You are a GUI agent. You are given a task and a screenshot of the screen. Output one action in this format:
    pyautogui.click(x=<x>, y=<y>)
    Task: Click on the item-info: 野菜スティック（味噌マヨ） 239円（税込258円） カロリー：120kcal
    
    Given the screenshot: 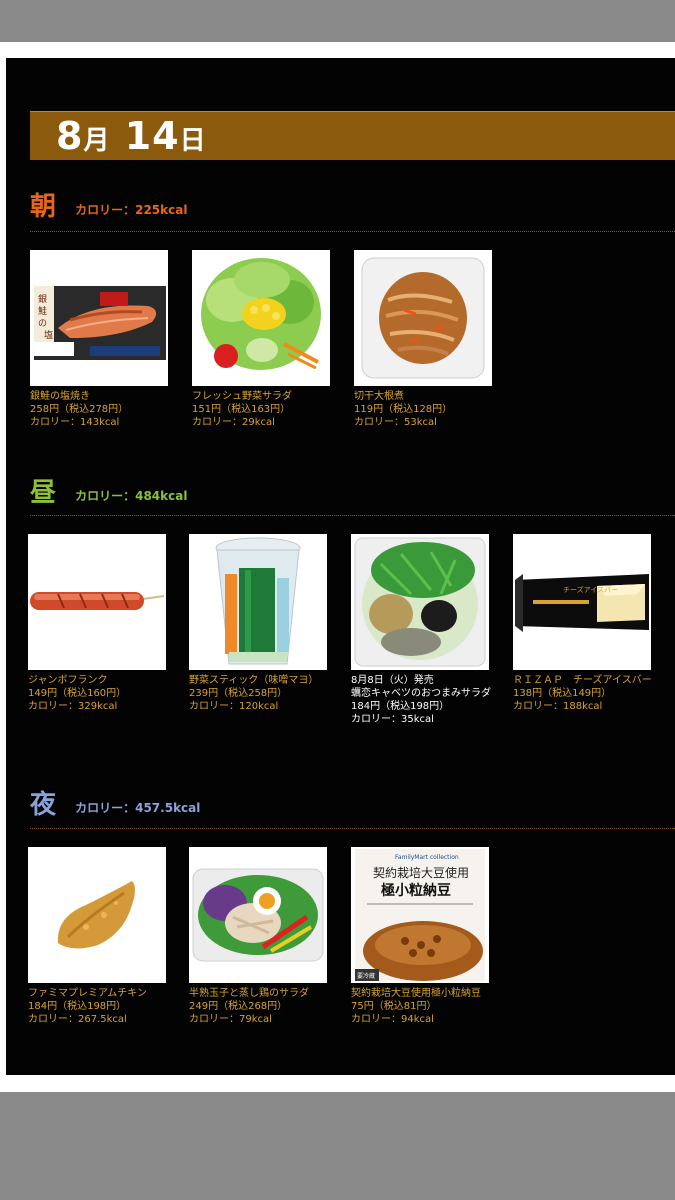 What is the action you would take?
    pyautogui.click(x=259, y=693)
    